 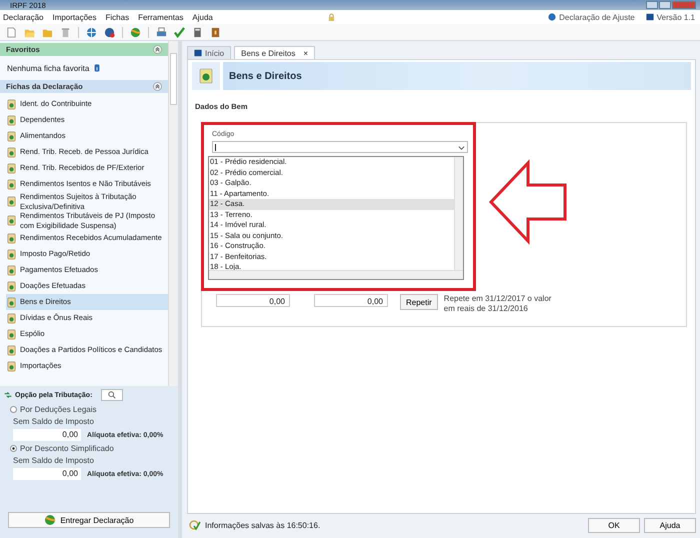 What do you see at coordinates (209, 52) in the screenshot?
I see `tab: Início` at bounding box center [209, 52].